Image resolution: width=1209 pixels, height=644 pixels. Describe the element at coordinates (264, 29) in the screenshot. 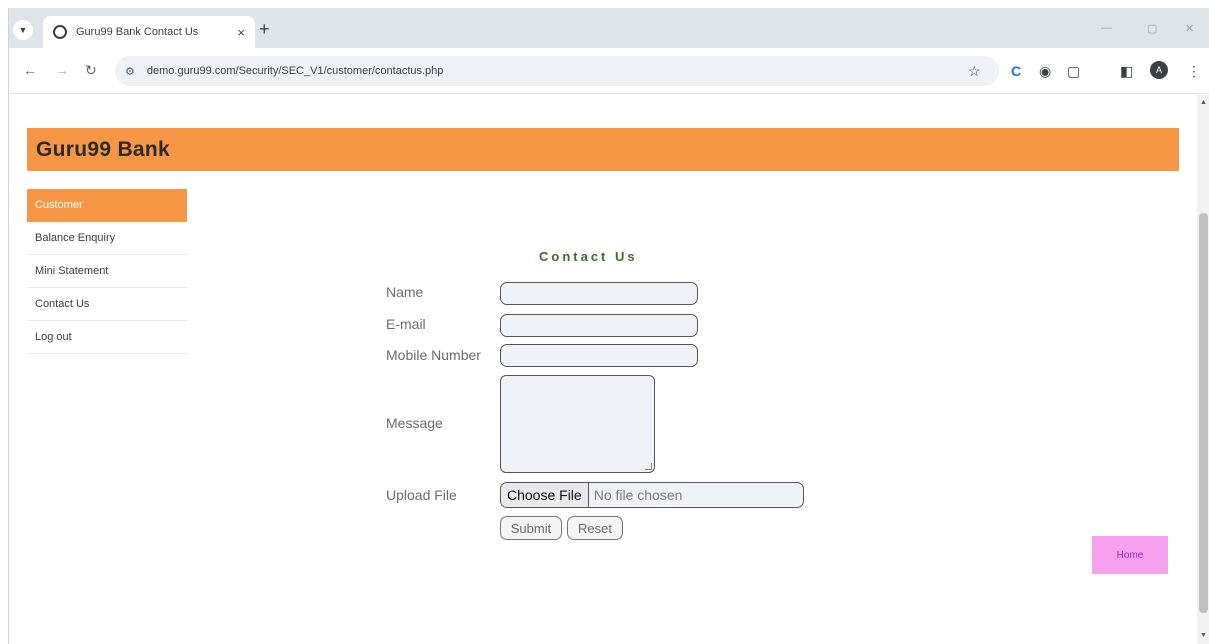

I see `new-tab-icon: +` at that location.